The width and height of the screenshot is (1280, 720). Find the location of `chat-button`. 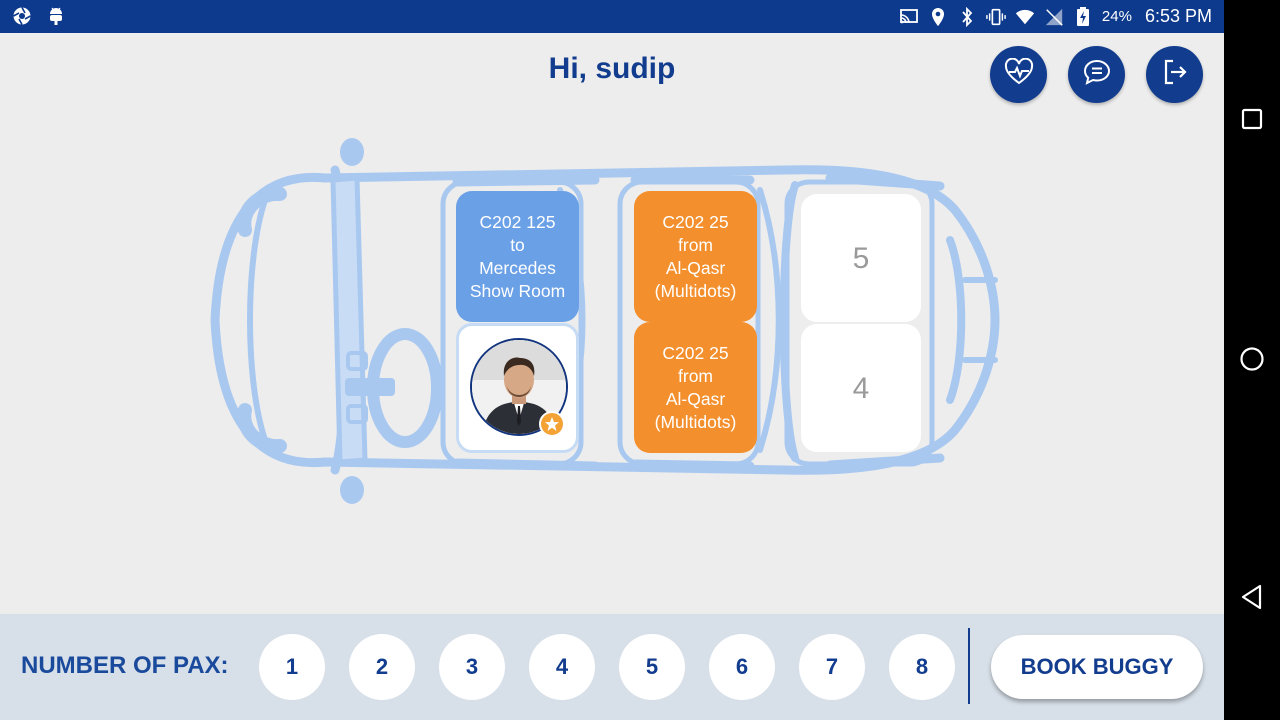

chat-button is located at coordinates (1096, 74).